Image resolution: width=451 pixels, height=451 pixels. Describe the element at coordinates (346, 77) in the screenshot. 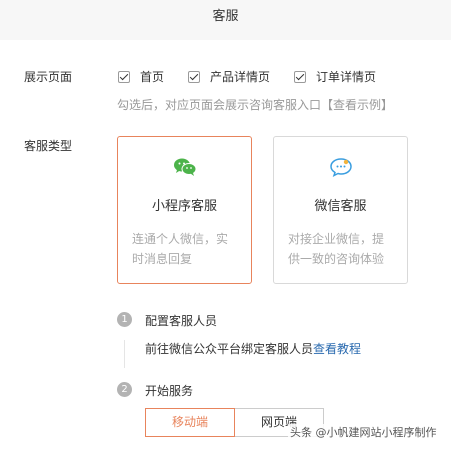

I see `checkbox-order-detail-label: 订单详情页` at that location.